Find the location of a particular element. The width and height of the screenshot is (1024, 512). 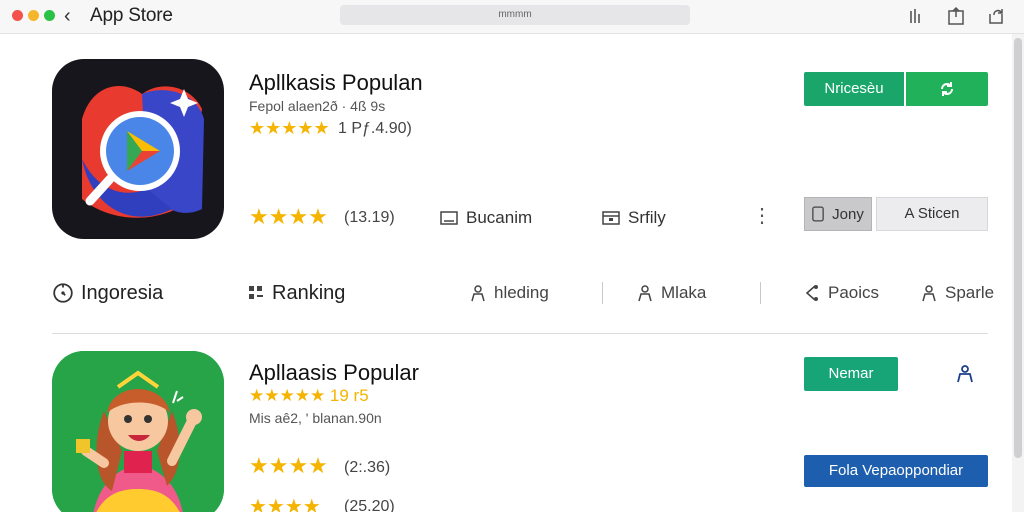

meta-item: Srfily is located at coordinates (634, 218).